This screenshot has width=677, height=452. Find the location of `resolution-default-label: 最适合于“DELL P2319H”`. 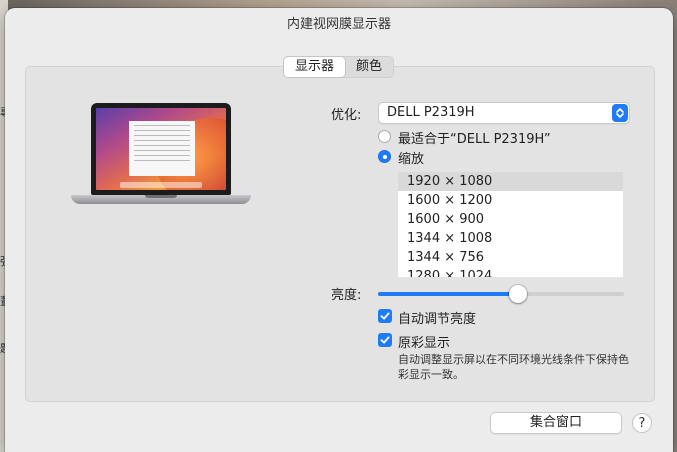

resolution-default-label: 最适合于“DELL P2319H” is located at coordinates (474, 139).